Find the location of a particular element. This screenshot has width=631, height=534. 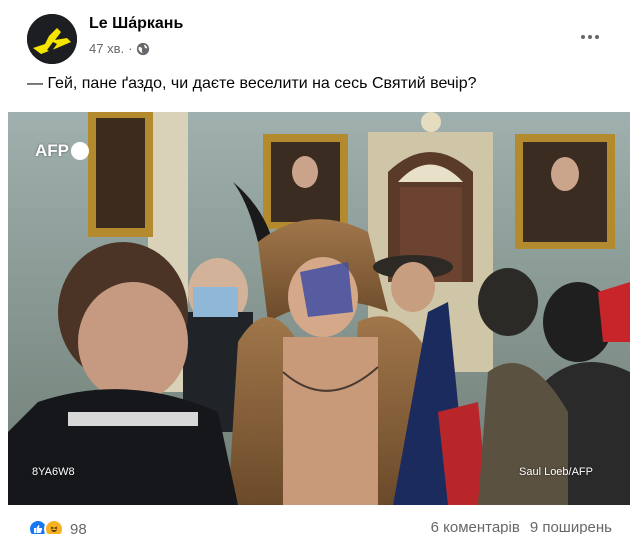

post-footer: 98 6 коментарів 9 поширень is located at coordinates (315, 523).